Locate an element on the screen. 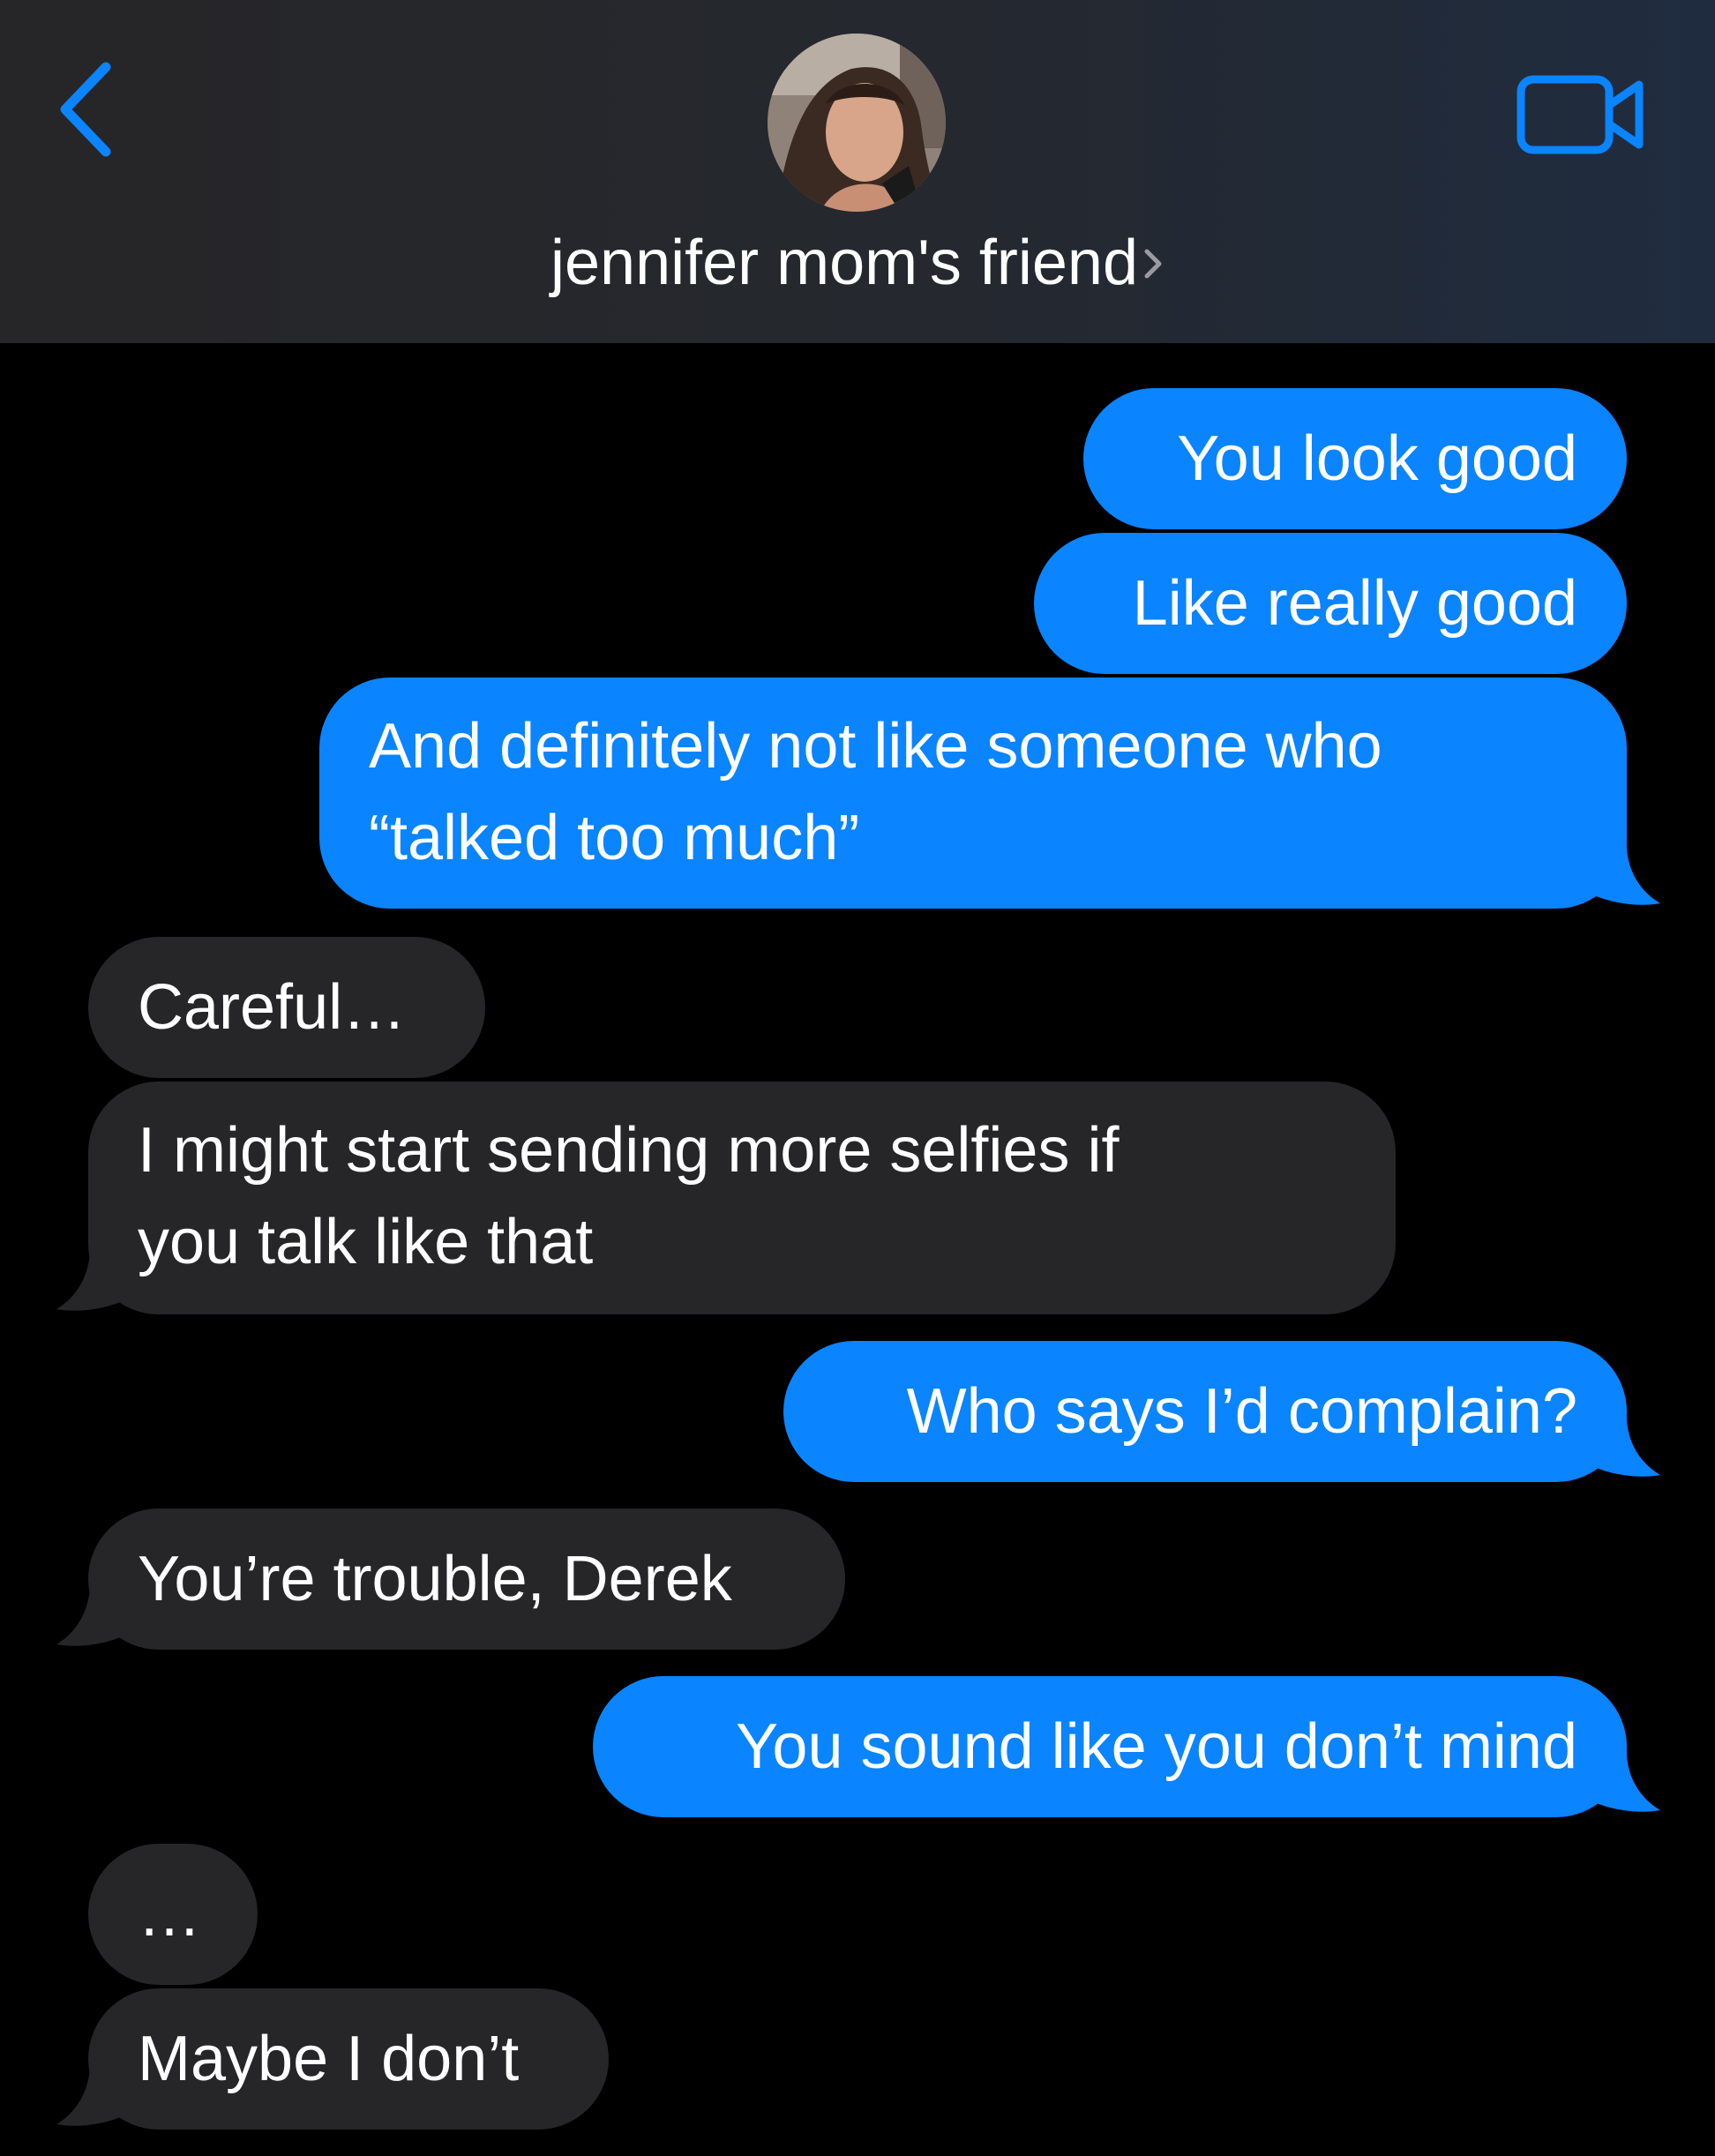 The width and height of the screenshot is (1715, 2156). chevron-right-icon is located at coordinates (1153, 264).